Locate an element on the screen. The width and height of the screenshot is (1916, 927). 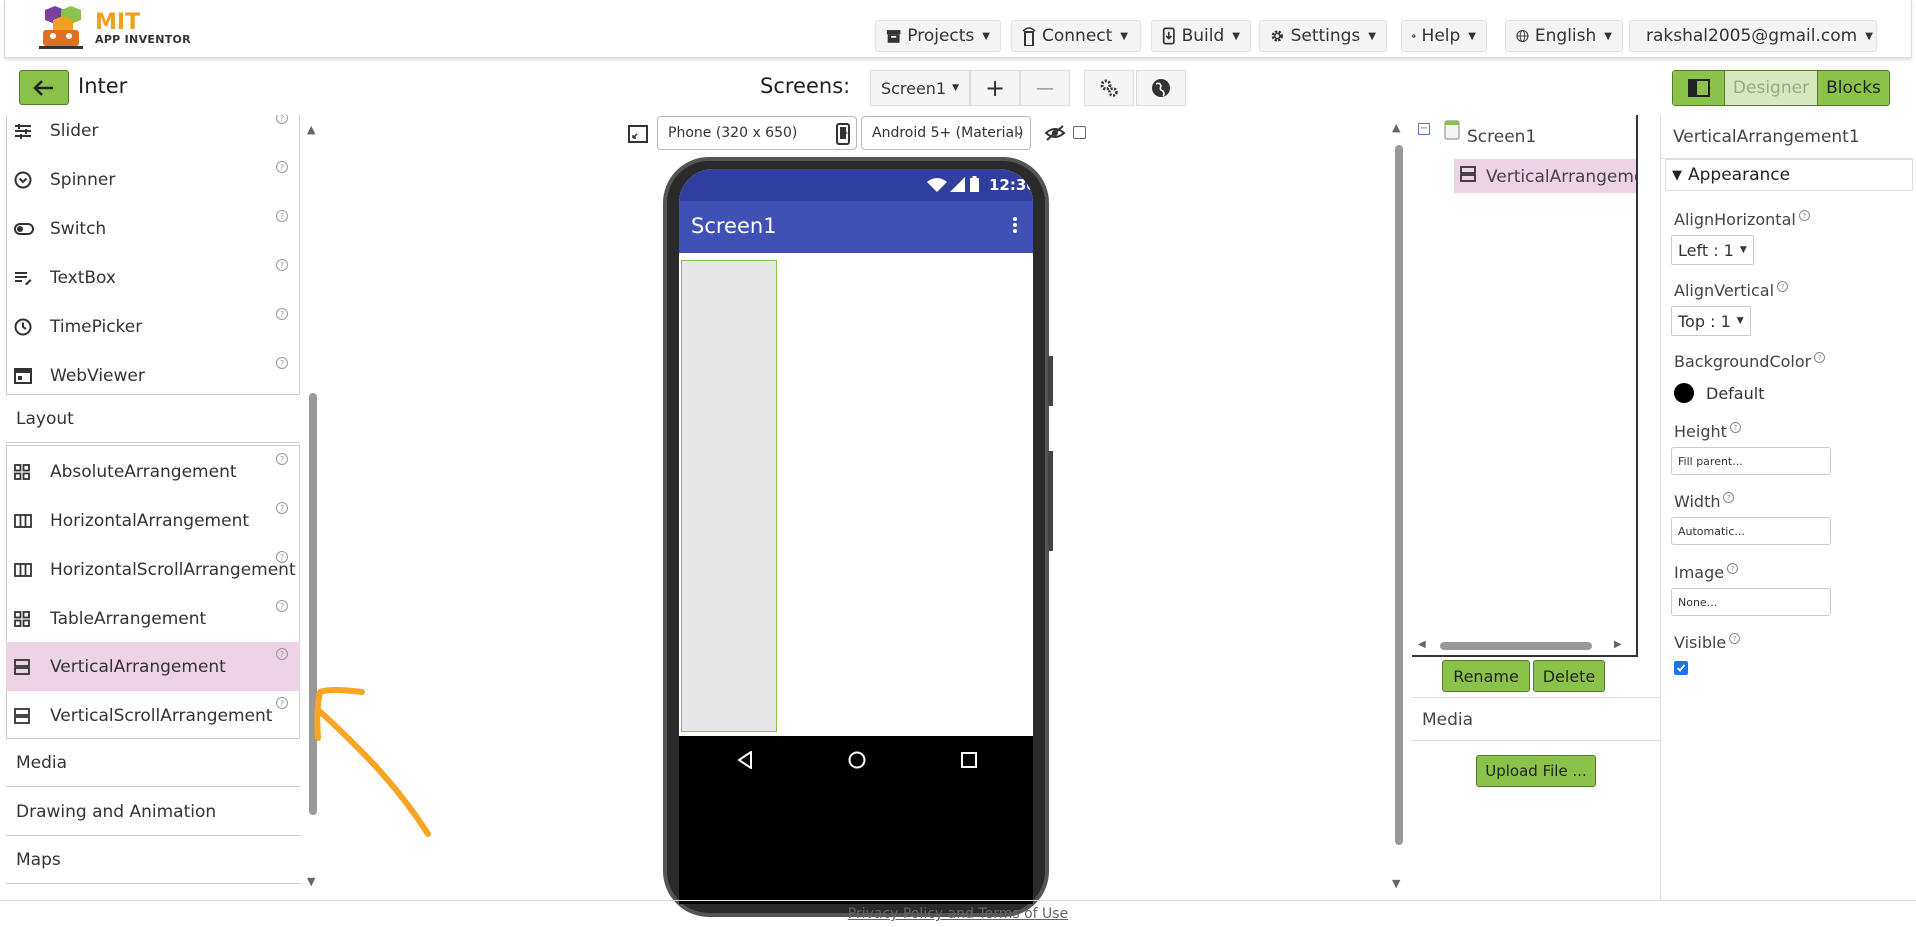
scroll-right-icon: ▶ is located at coordinates (1618, 644).